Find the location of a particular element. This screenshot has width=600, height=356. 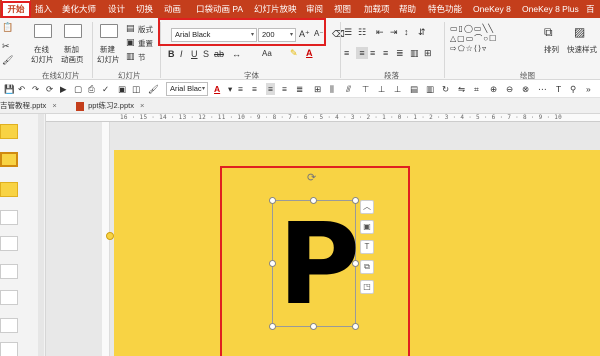

mini-text-icon: T is located at coordinates (558, 89).